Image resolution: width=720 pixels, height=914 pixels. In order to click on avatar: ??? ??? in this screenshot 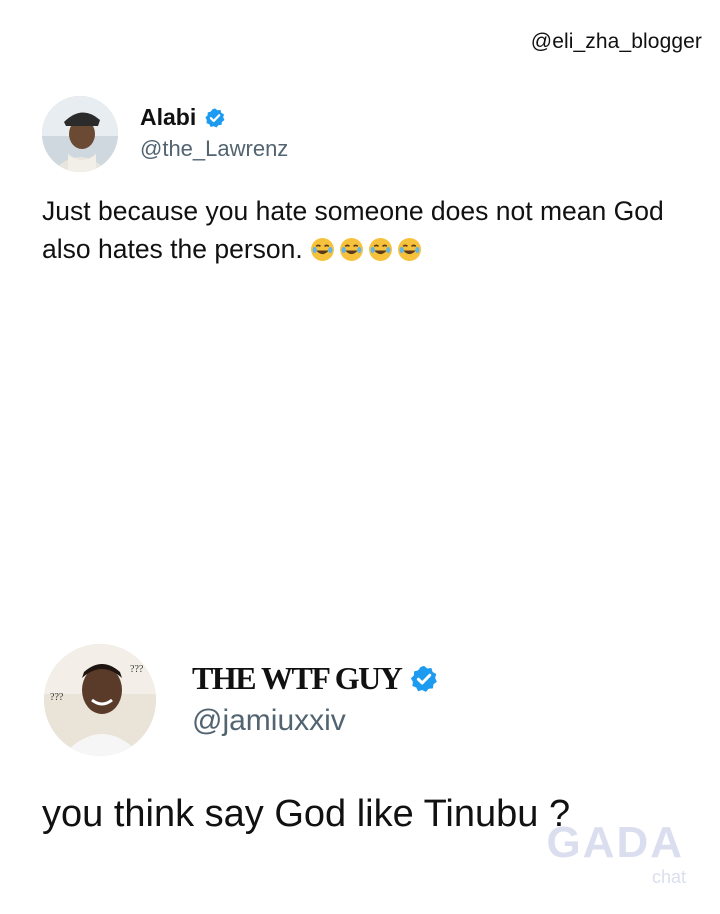, I will do `click(100, 700)`.